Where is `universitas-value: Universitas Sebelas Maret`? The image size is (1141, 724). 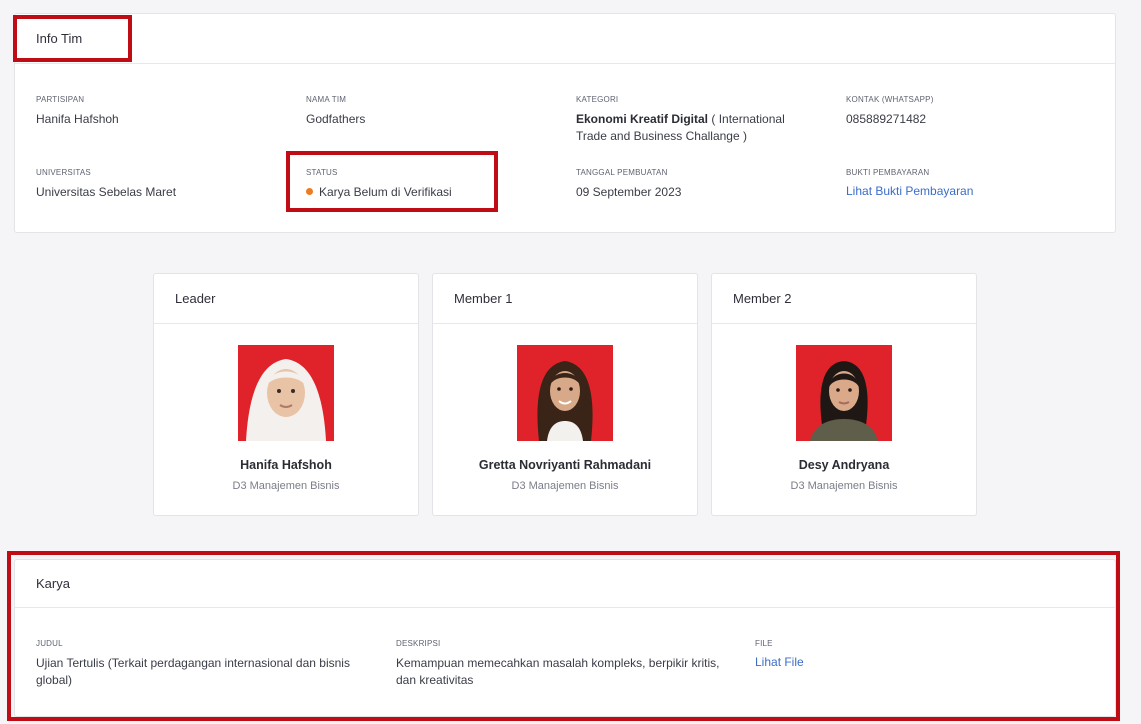 universitas-value: Universitas Sebelas Maret is located at coordinates (106, 192).